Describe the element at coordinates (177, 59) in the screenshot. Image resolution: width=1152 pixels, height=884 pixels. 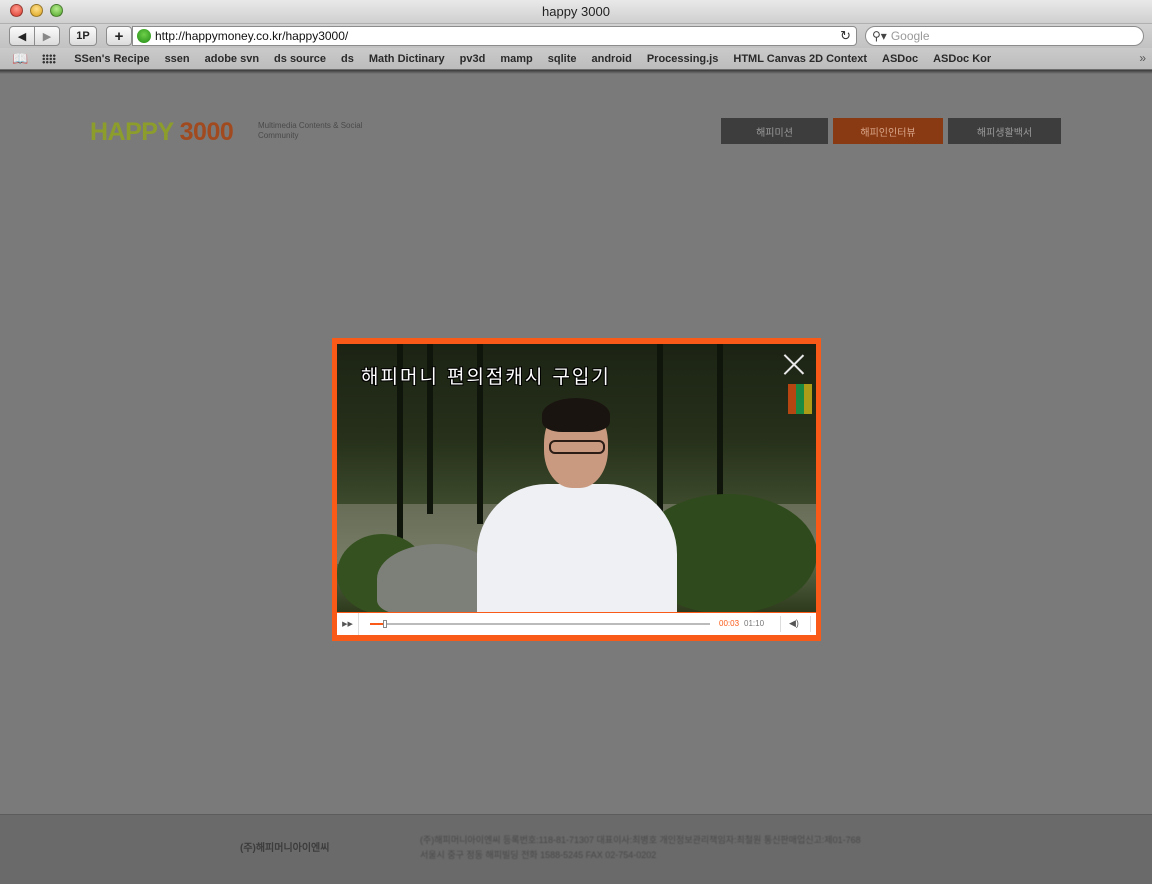
I see `bookmark-item: ssen` at that location.